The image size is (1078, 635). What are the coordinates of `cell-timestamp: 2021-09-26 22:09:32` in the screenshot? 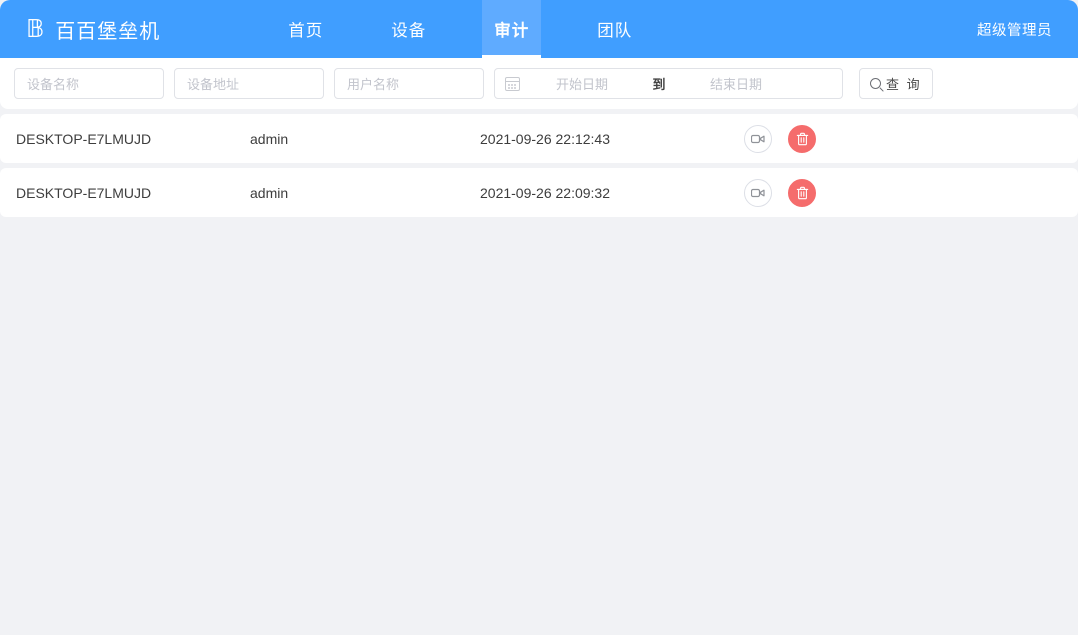 It's located at (545, 192).